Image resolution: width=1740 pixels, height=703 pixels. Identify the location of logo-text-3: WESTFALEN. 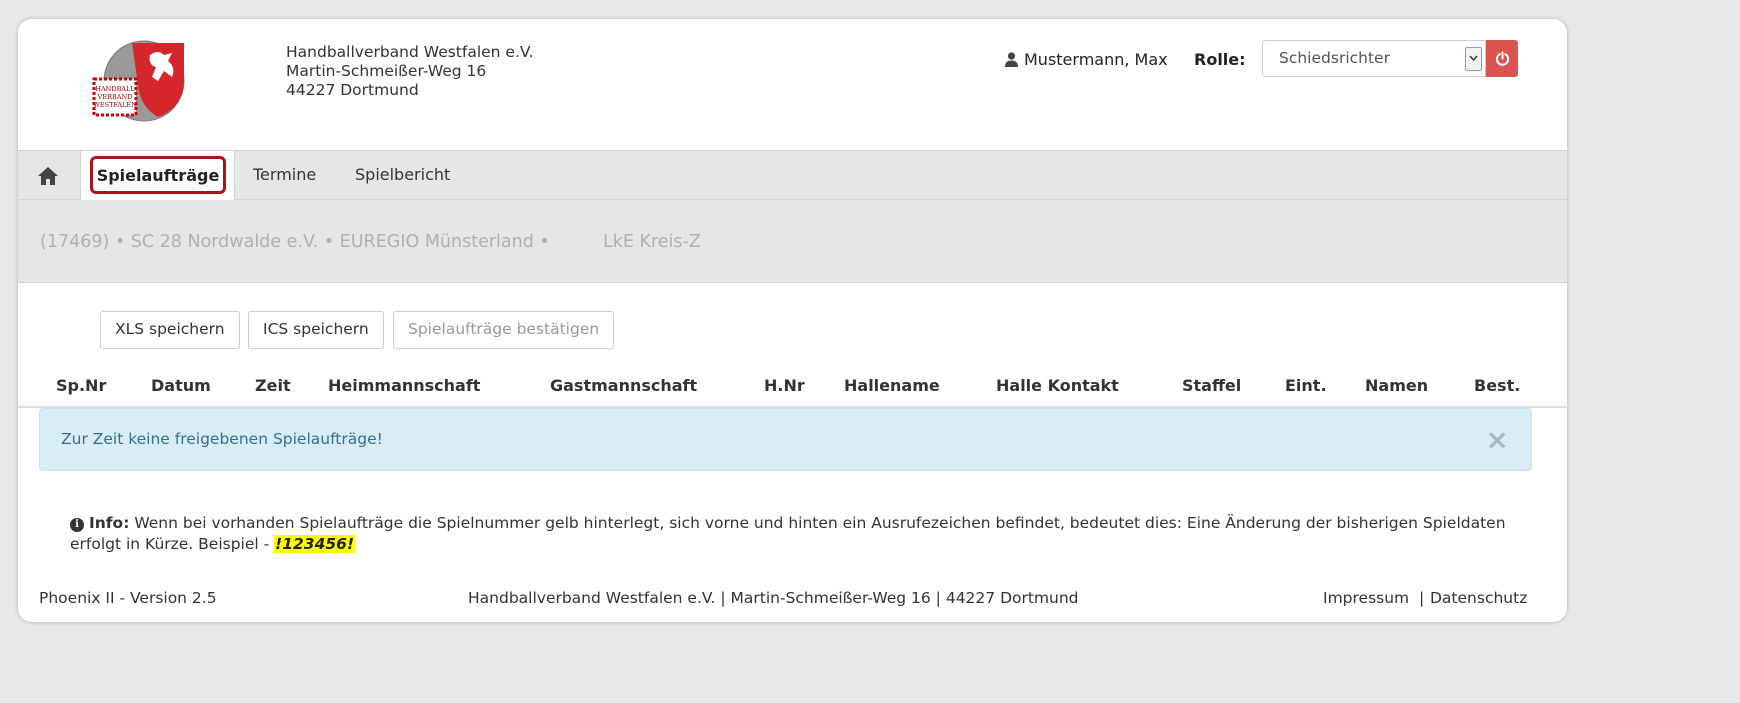
(115, 105).